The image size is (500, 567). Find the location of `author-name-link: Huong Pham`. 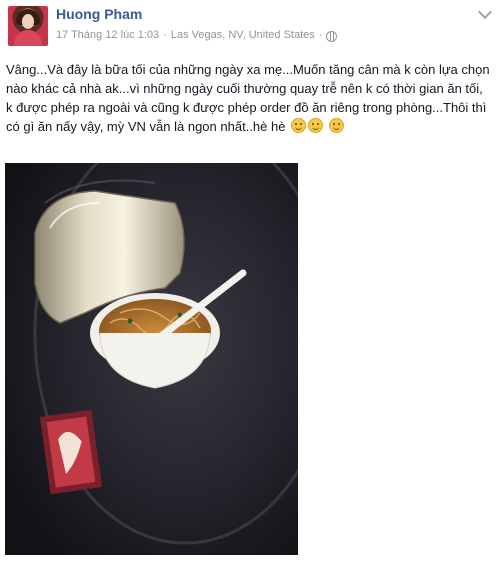

author-name-link: Huong Pham is located at coordinates (99, 14).